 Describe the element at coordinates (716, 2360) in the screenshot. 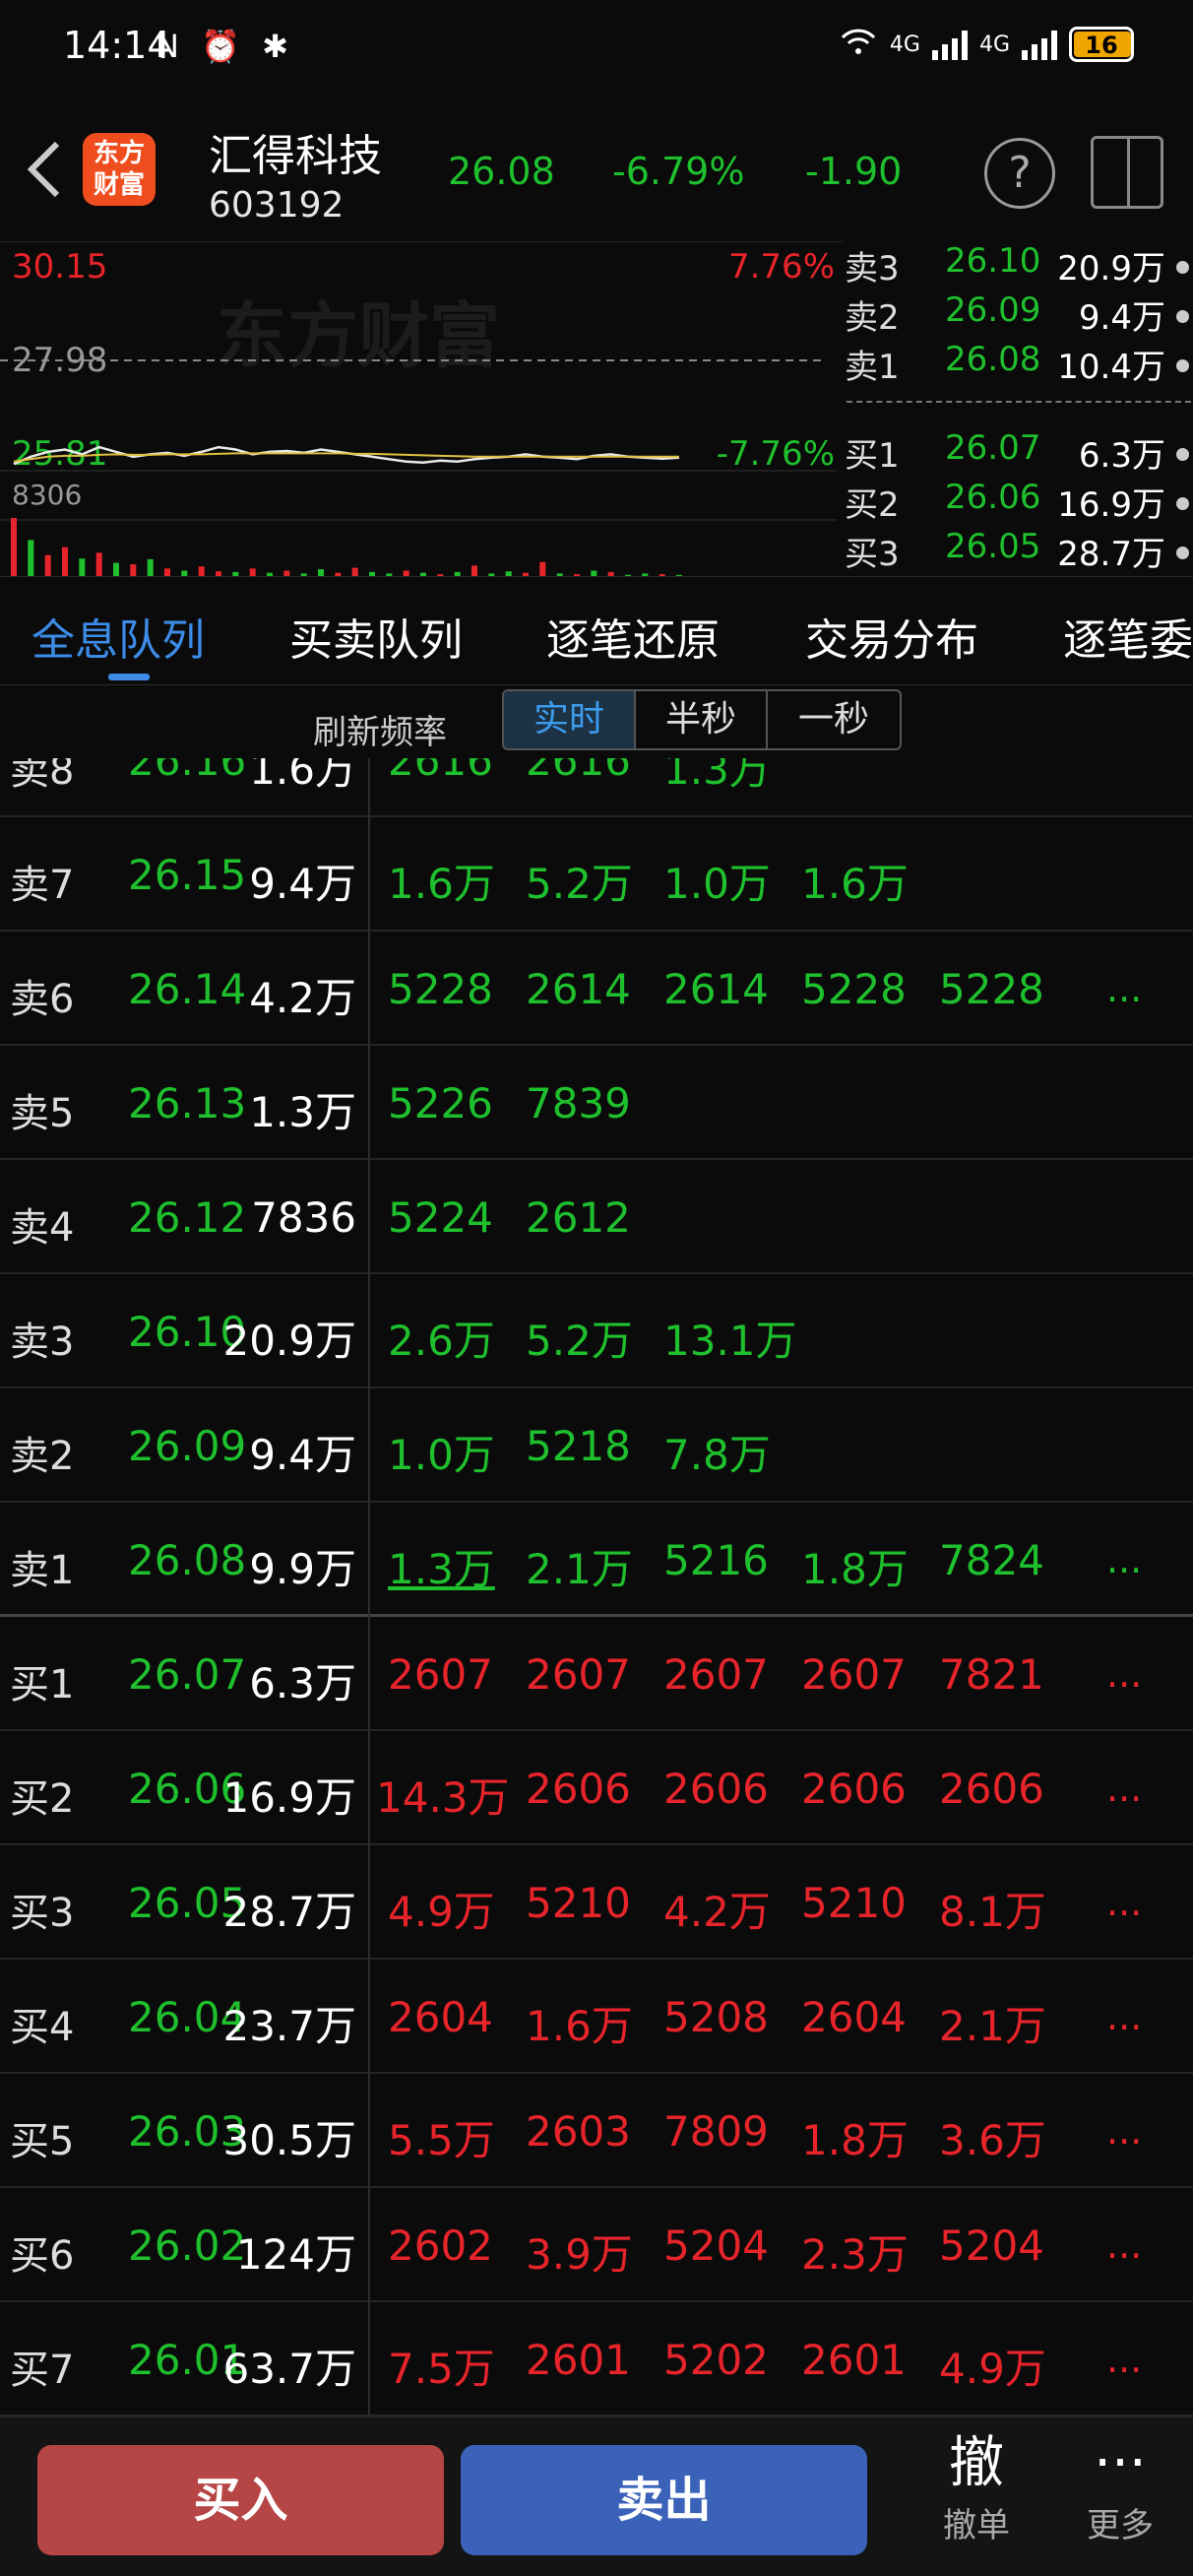

I see `queue-order: 5202` at that location.